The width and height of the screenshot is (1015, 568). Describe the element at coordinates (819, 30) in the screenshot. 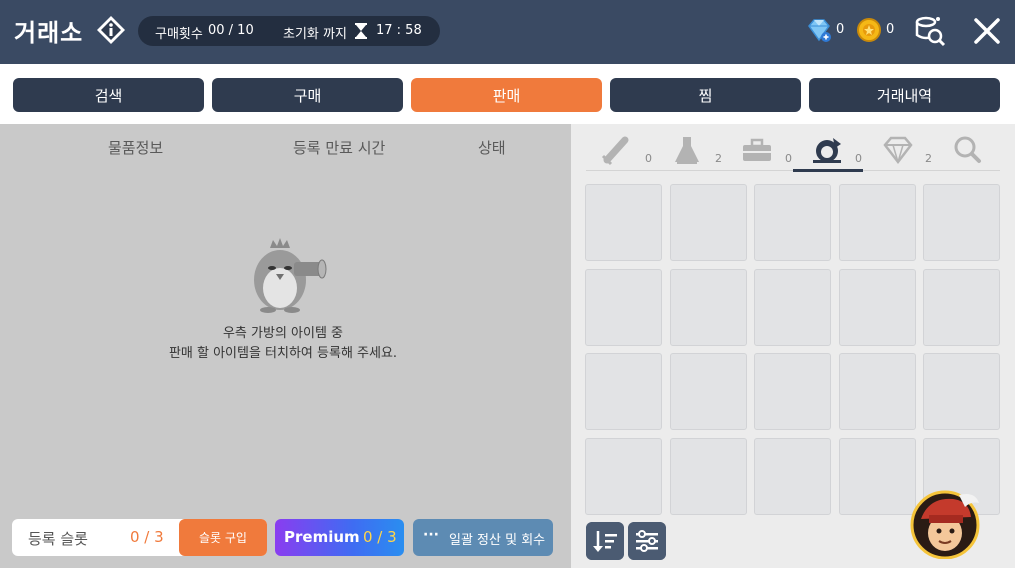

I see `gem-plus-icon` at that location.